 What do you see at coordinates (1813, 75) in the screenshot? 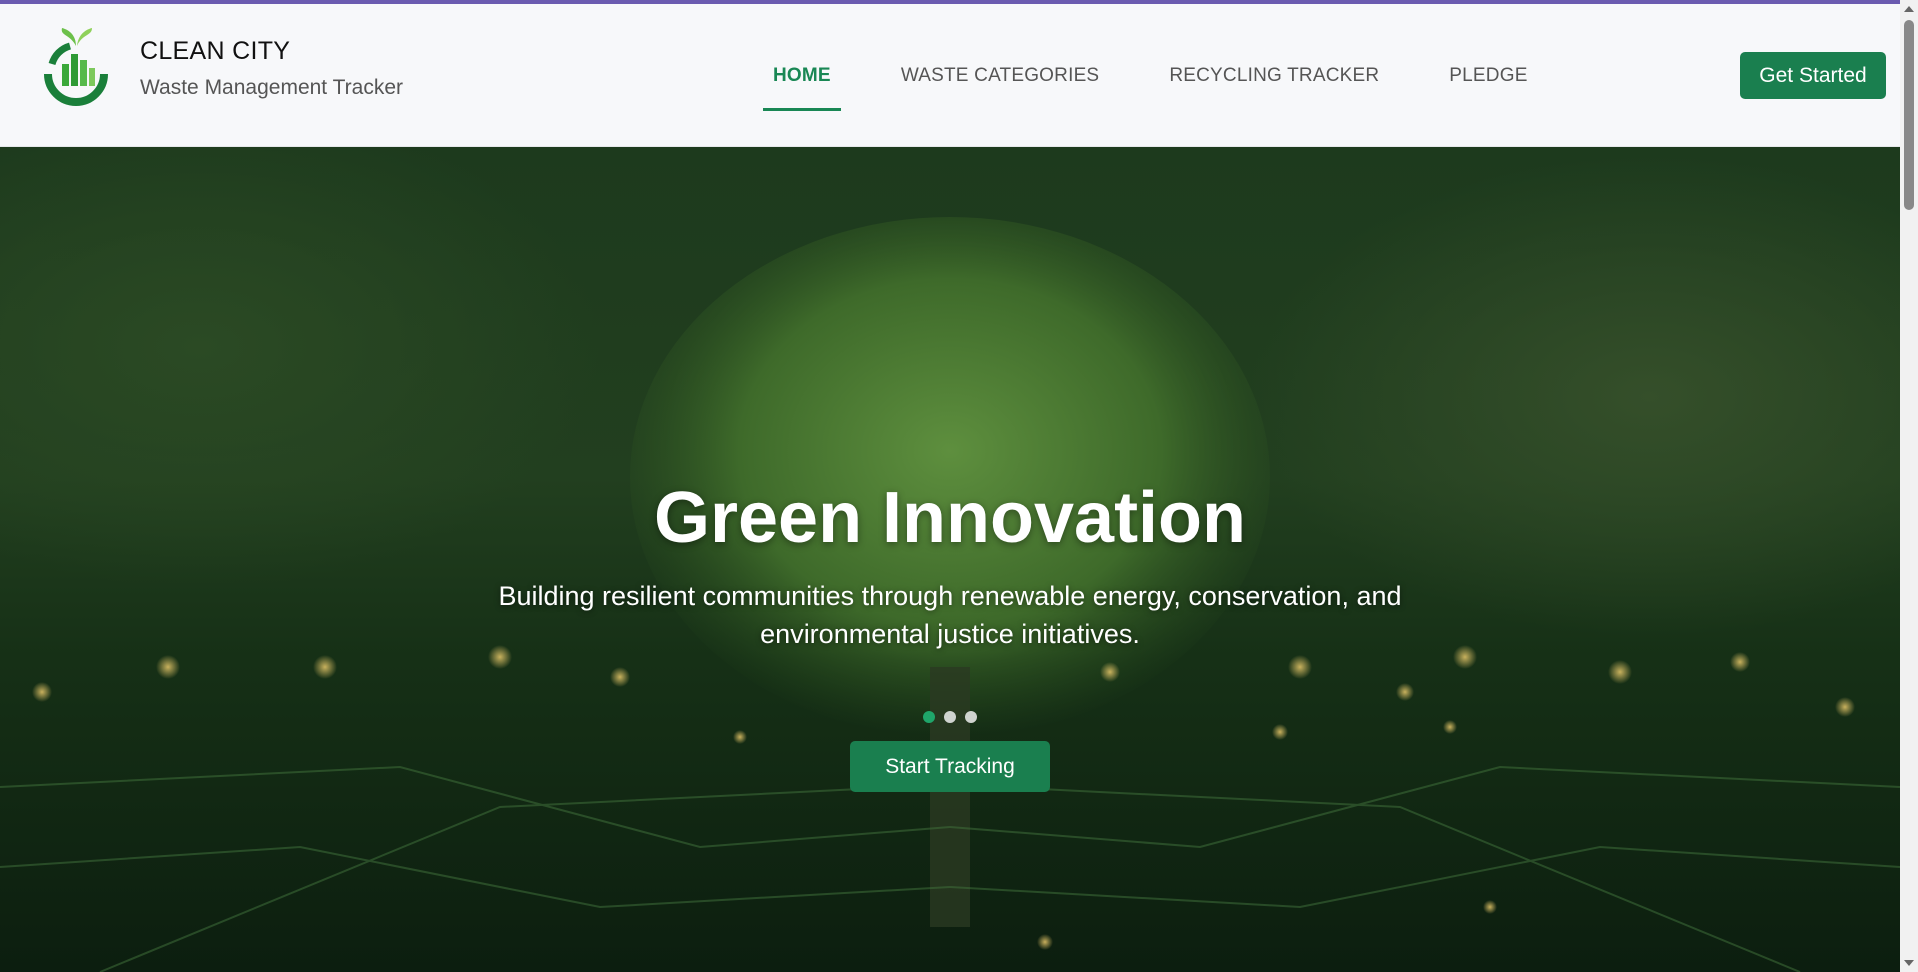
I see `get-started-button: Get Started` at bounding box center [1813, 75].